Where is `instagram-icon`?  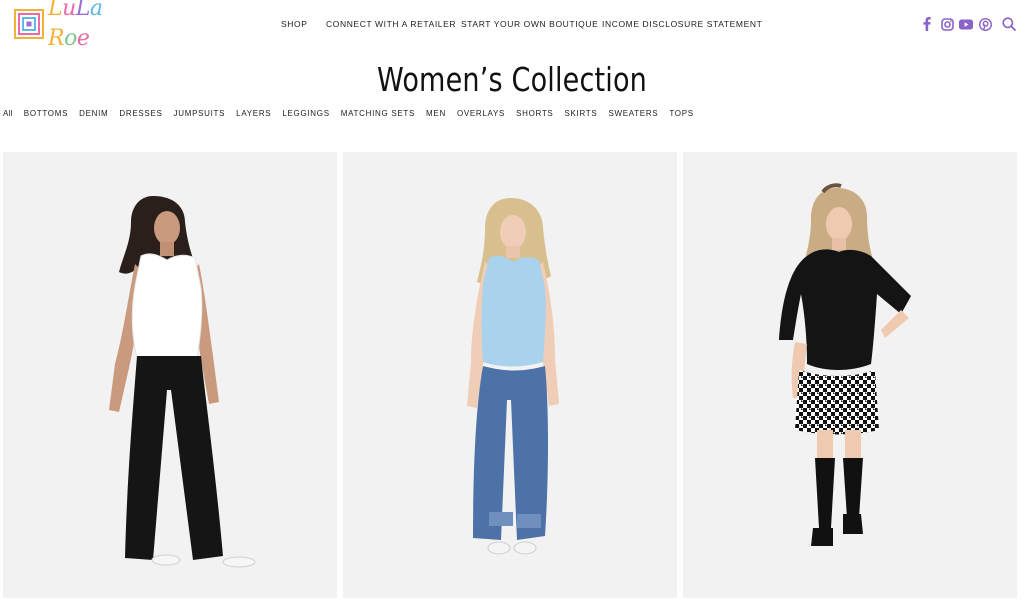 instagram-icon is located at coordinates (947, 24).